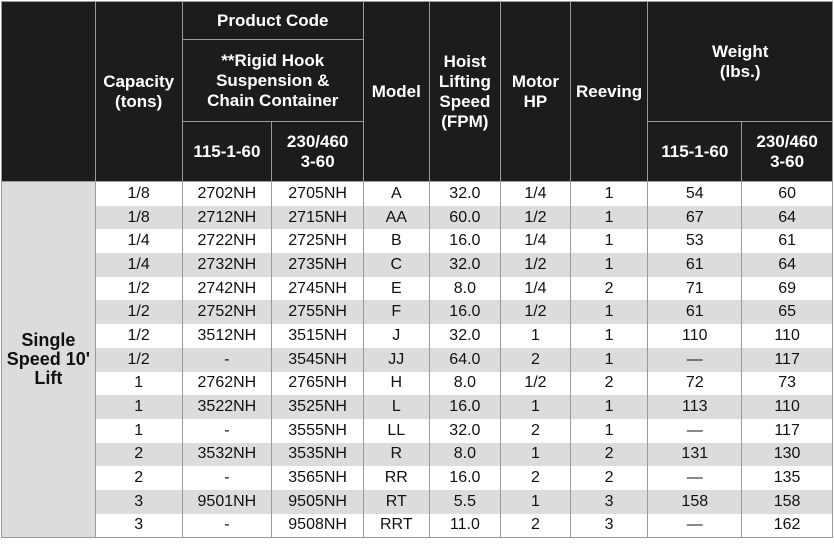 This screenshot has width=834, height=554. I want to click on table-row: 2-3565NH RR 16.0 2 2—135, so click(417, 478).